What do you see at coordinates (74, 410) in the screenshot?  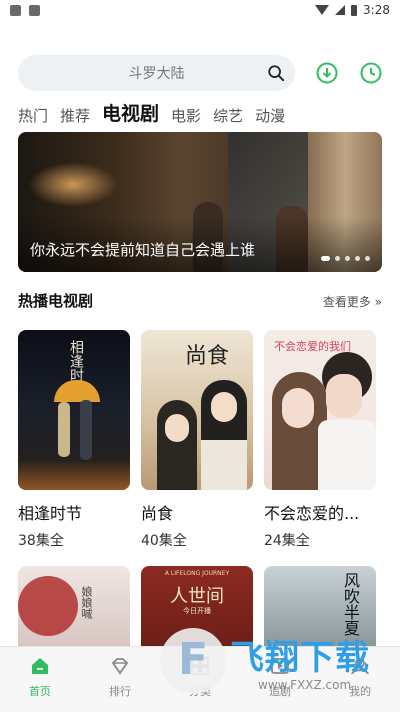 I see `drama-poster: 相逢时节` at bounding box center [74, 410].